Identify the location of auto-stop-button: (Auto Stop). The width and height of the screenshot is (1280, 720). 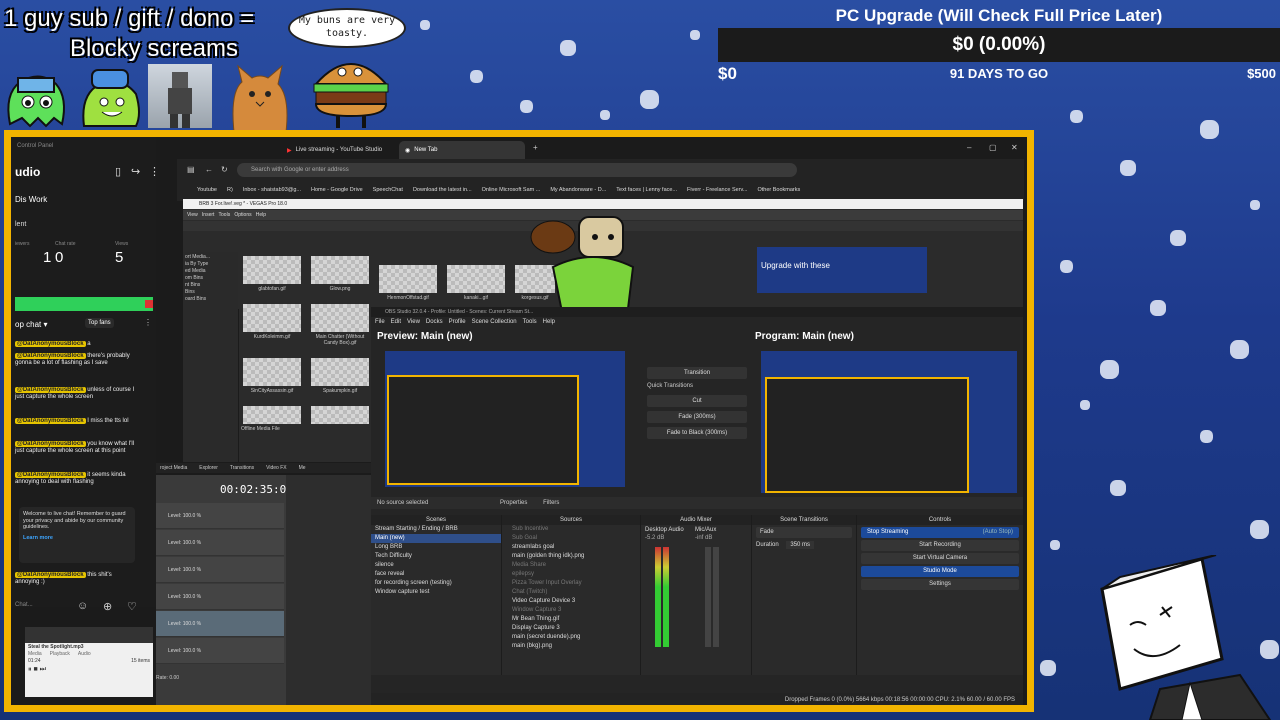
(998, 532).